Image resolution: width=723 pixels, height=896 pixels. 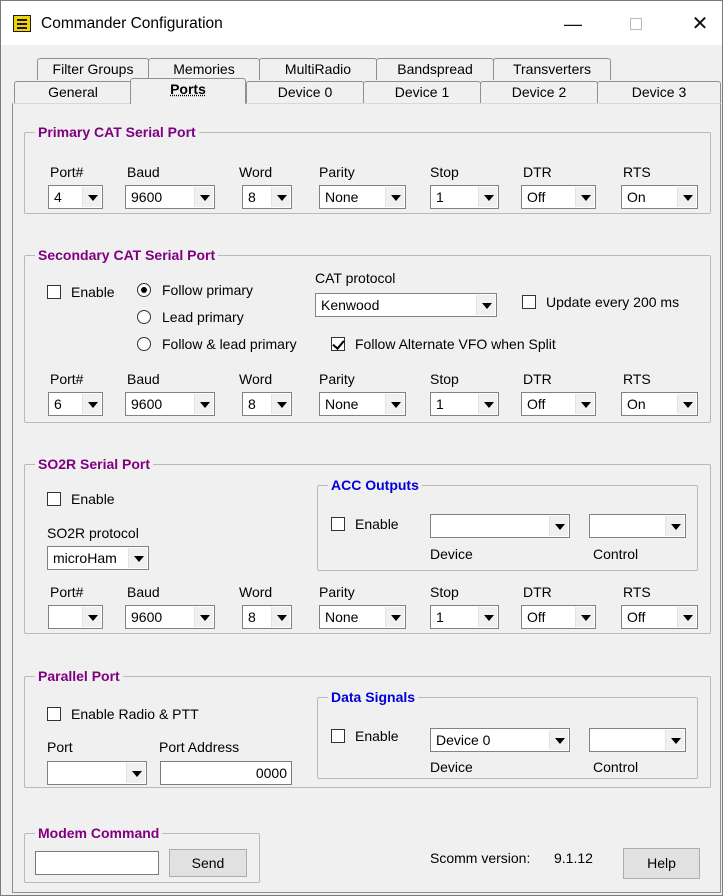 I want to click on tab-bandspread: Bandspread, so click(x=435, y=69).